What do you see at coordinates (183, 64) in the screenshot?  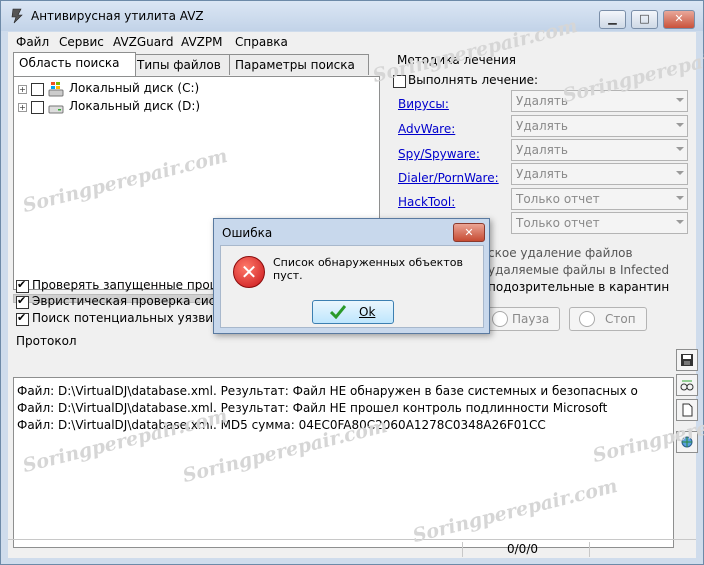 I see `tab-file-types: Типы файлов` at bounding box center [183, 64].